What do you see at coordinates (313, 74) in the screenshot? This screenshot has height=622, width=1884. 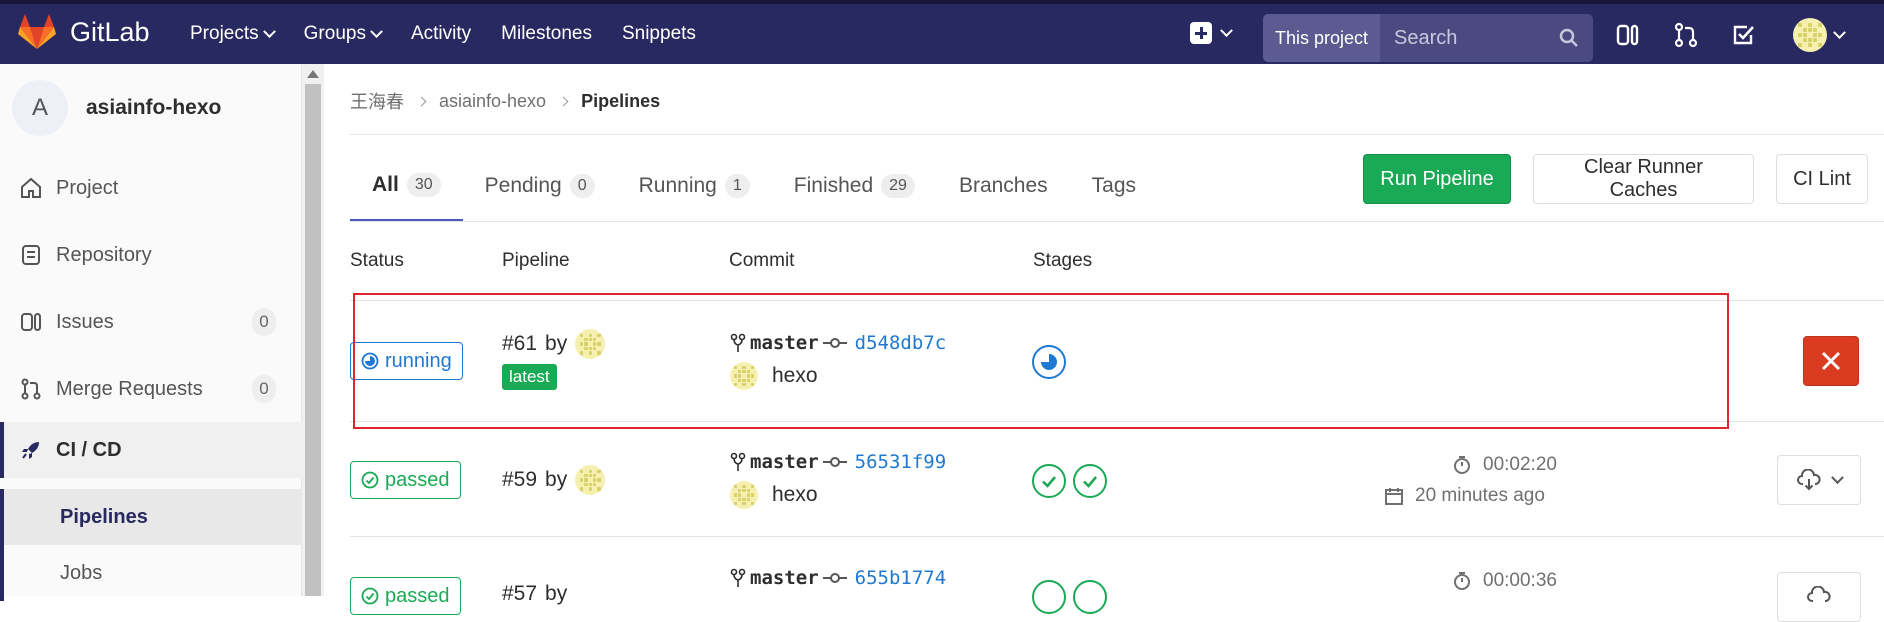 I see `scroll-up-arrow-icon` at bounding box center [313, 74].